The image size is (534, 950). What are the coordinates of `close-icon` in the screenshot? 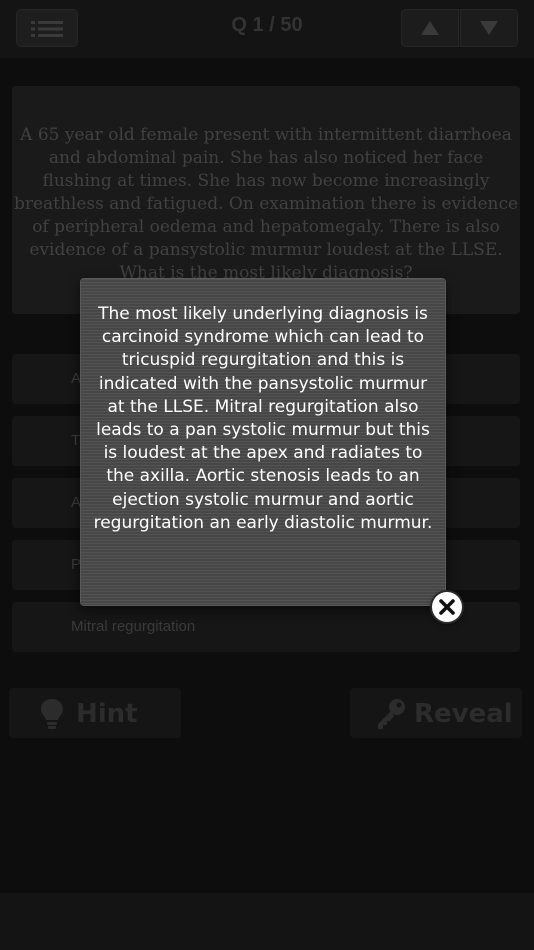 It's located at (447, 607).